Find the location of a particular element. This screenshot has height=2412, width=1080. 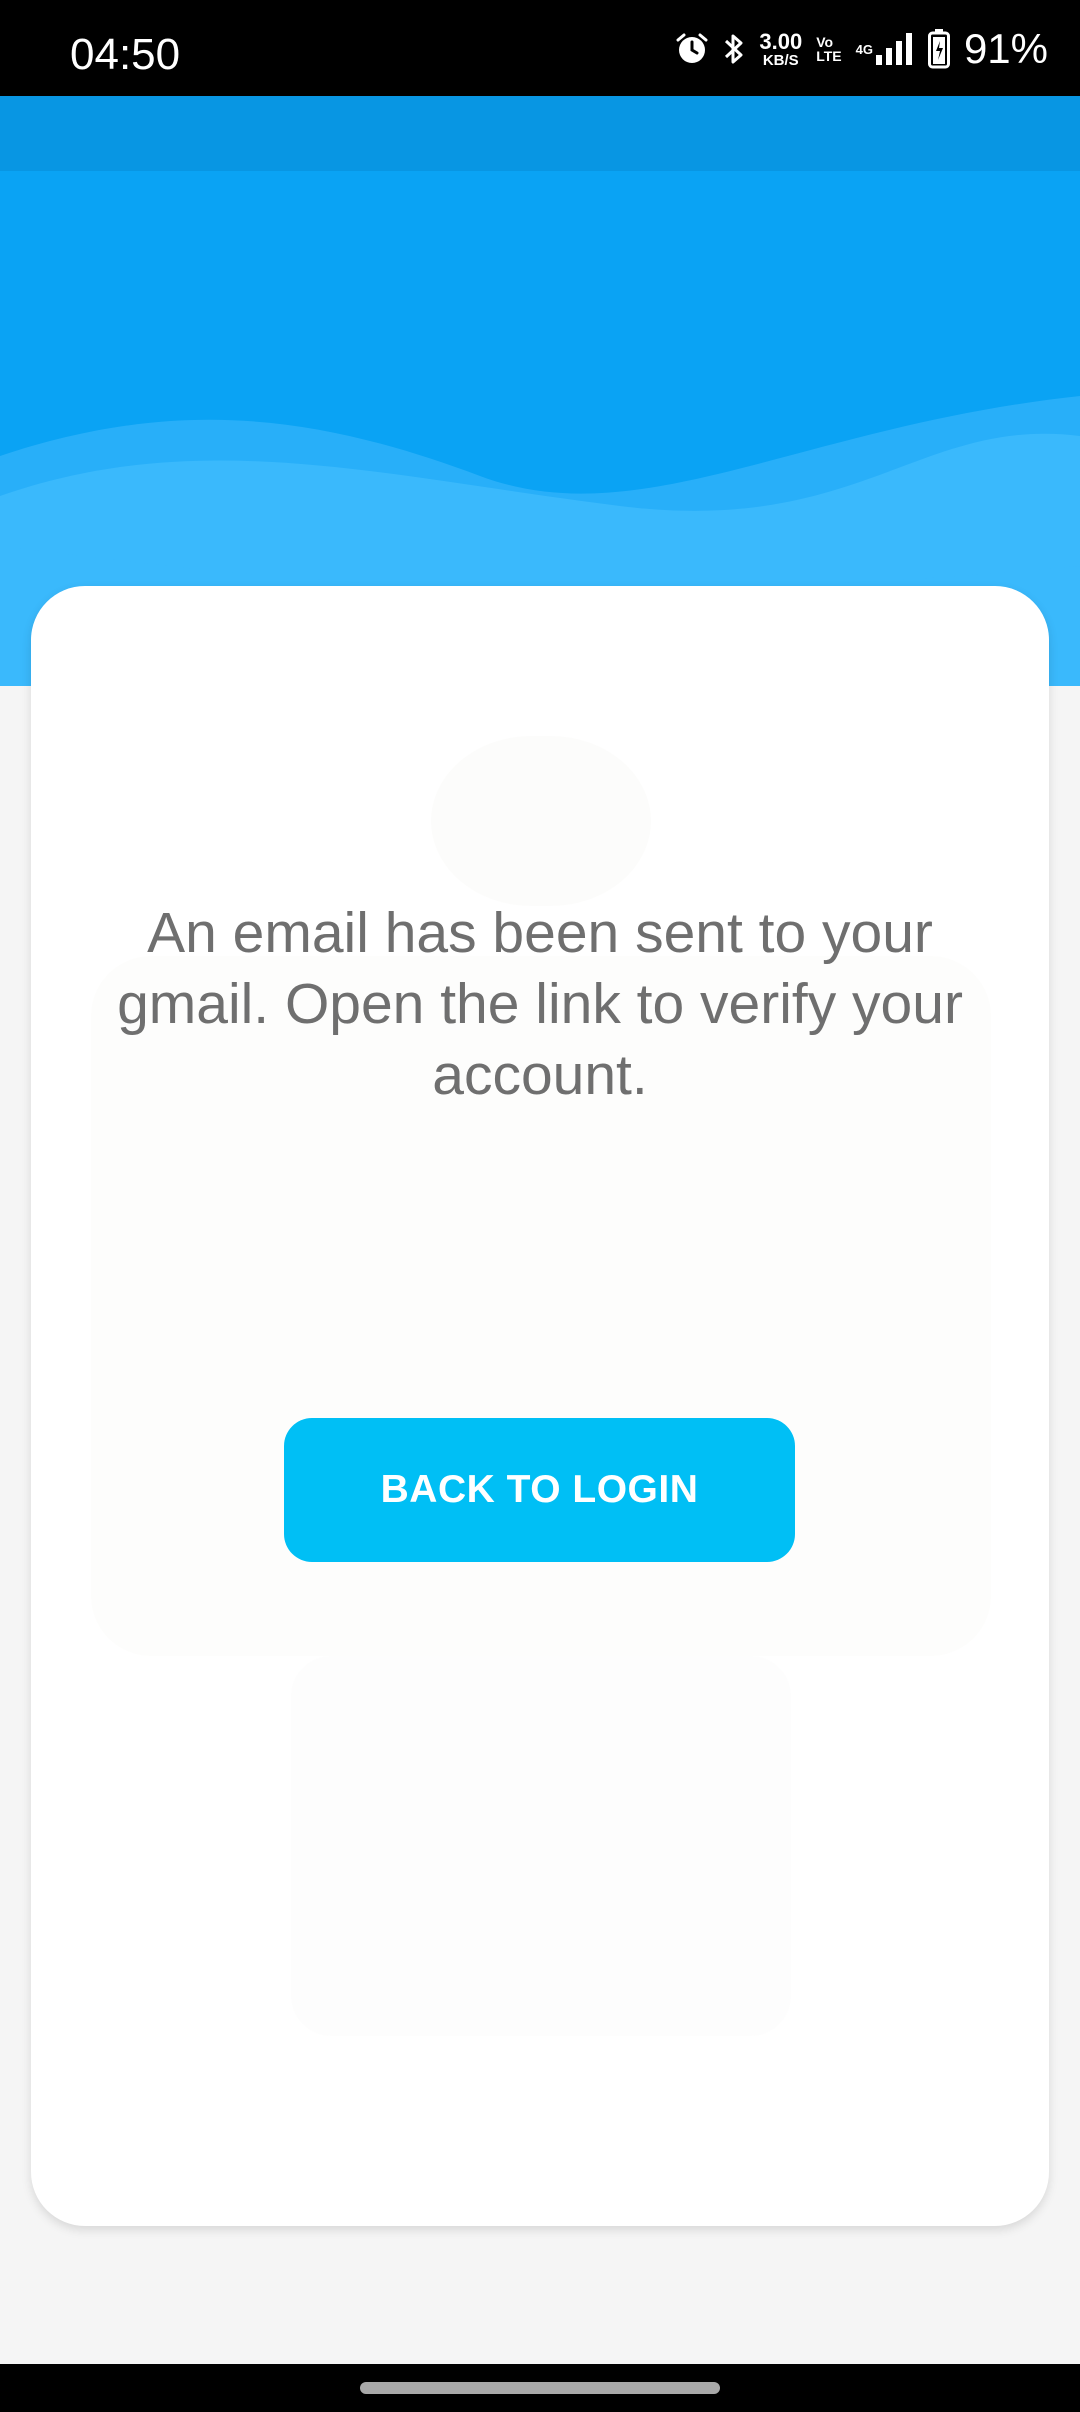

network-speed-value: 3.00 is located at coordinates (781, 41).